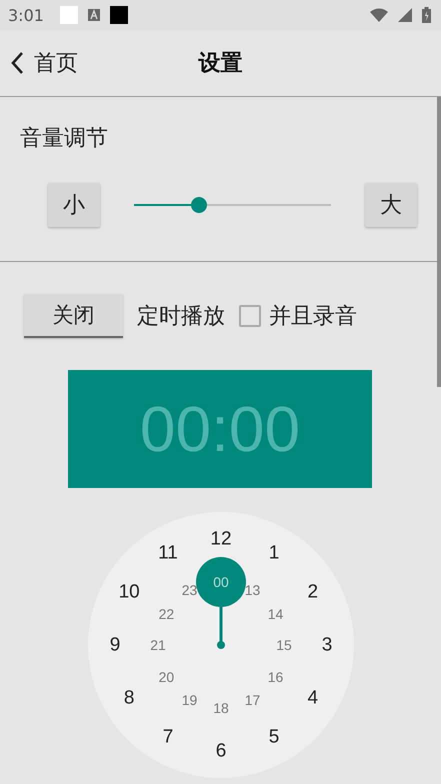 This screenshot has height=784, width=441. I want to click on page-title: 设置, so click(220, 64).